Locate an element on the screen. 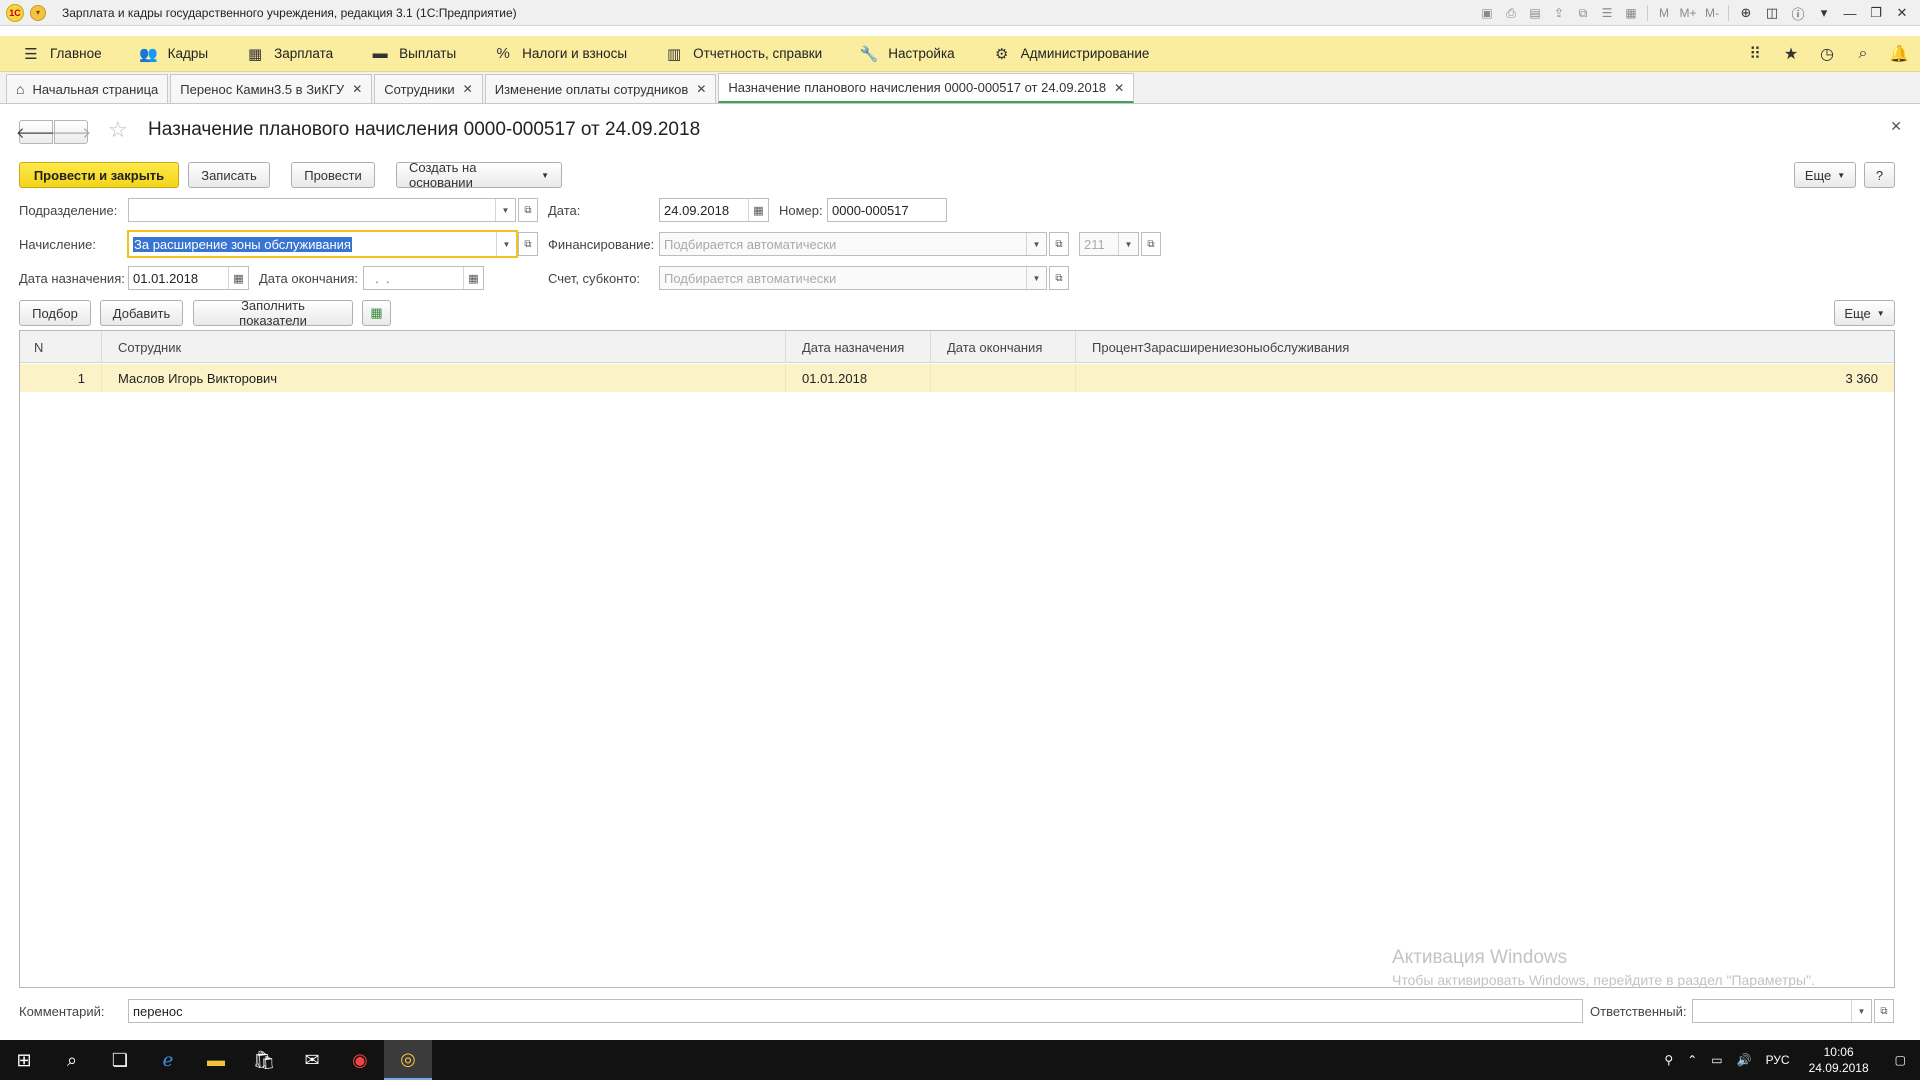  tab-pay-change: Изменение оплаты сотрудников ✕ is located at coordinates (600, 88).